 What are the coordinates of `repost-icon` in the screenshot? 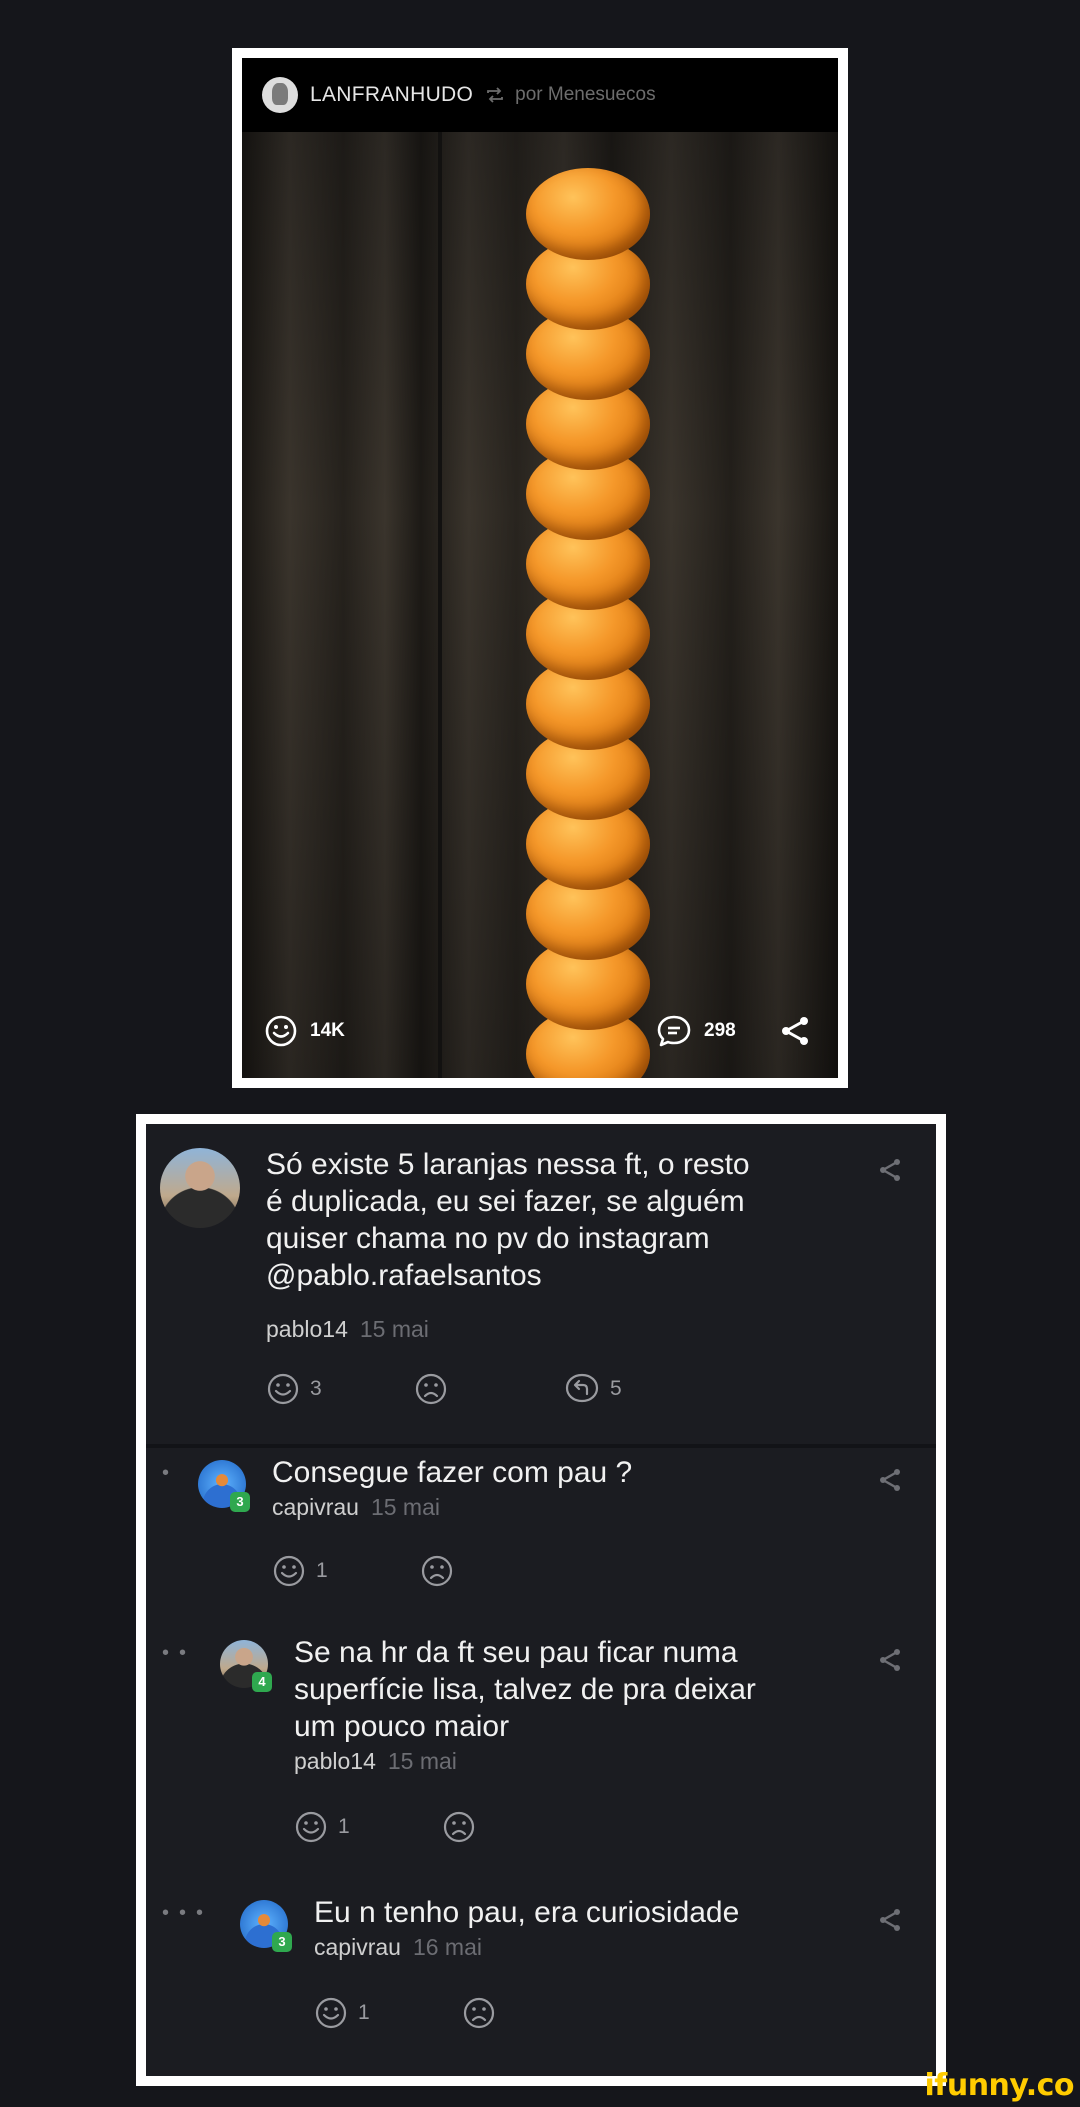 It's located at (495, 95).